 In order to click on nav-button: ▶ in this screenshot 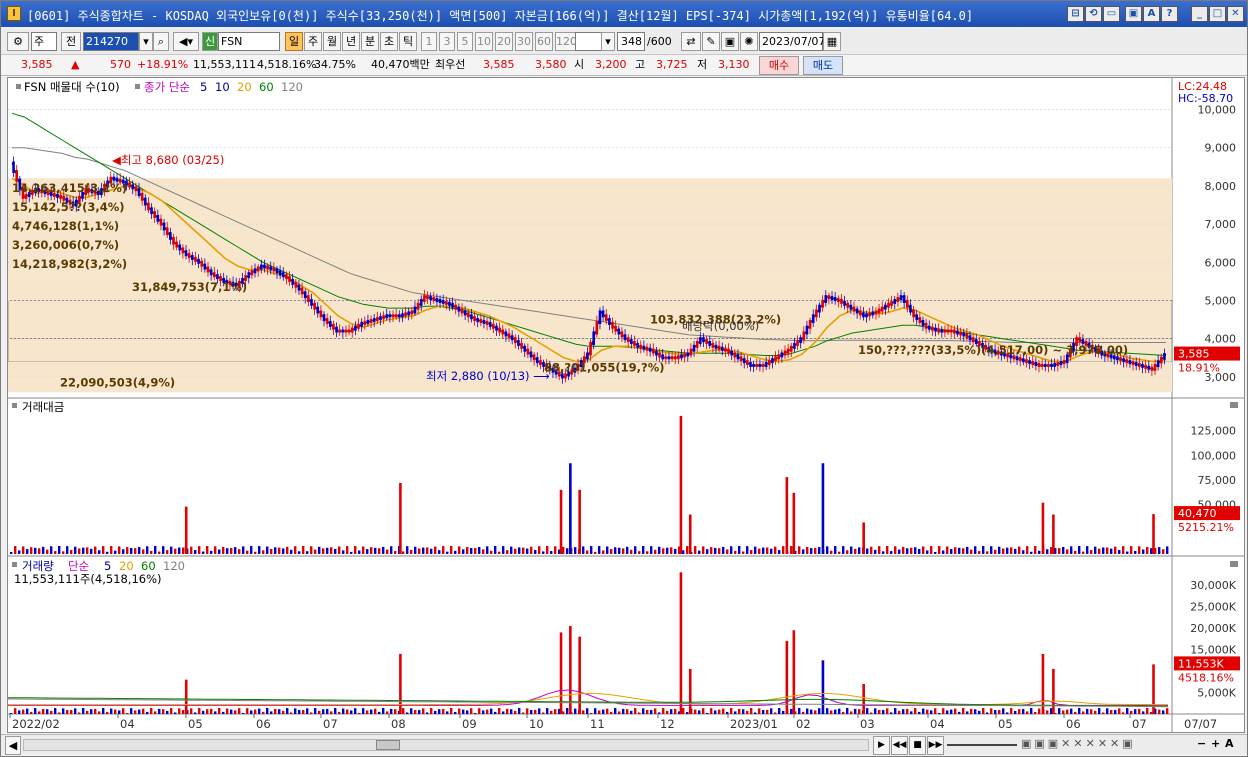, I will do `click(881, 745)`.